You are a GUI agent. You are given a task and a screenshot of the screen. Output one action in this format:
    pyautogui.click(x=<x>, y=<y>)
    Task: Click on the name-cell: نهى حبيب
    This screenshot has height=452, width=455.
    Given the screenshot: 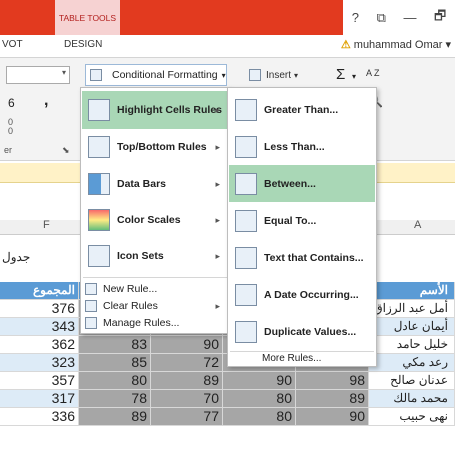 What is the action you would take?
    pyautogui.click(x=412, y=417)
    